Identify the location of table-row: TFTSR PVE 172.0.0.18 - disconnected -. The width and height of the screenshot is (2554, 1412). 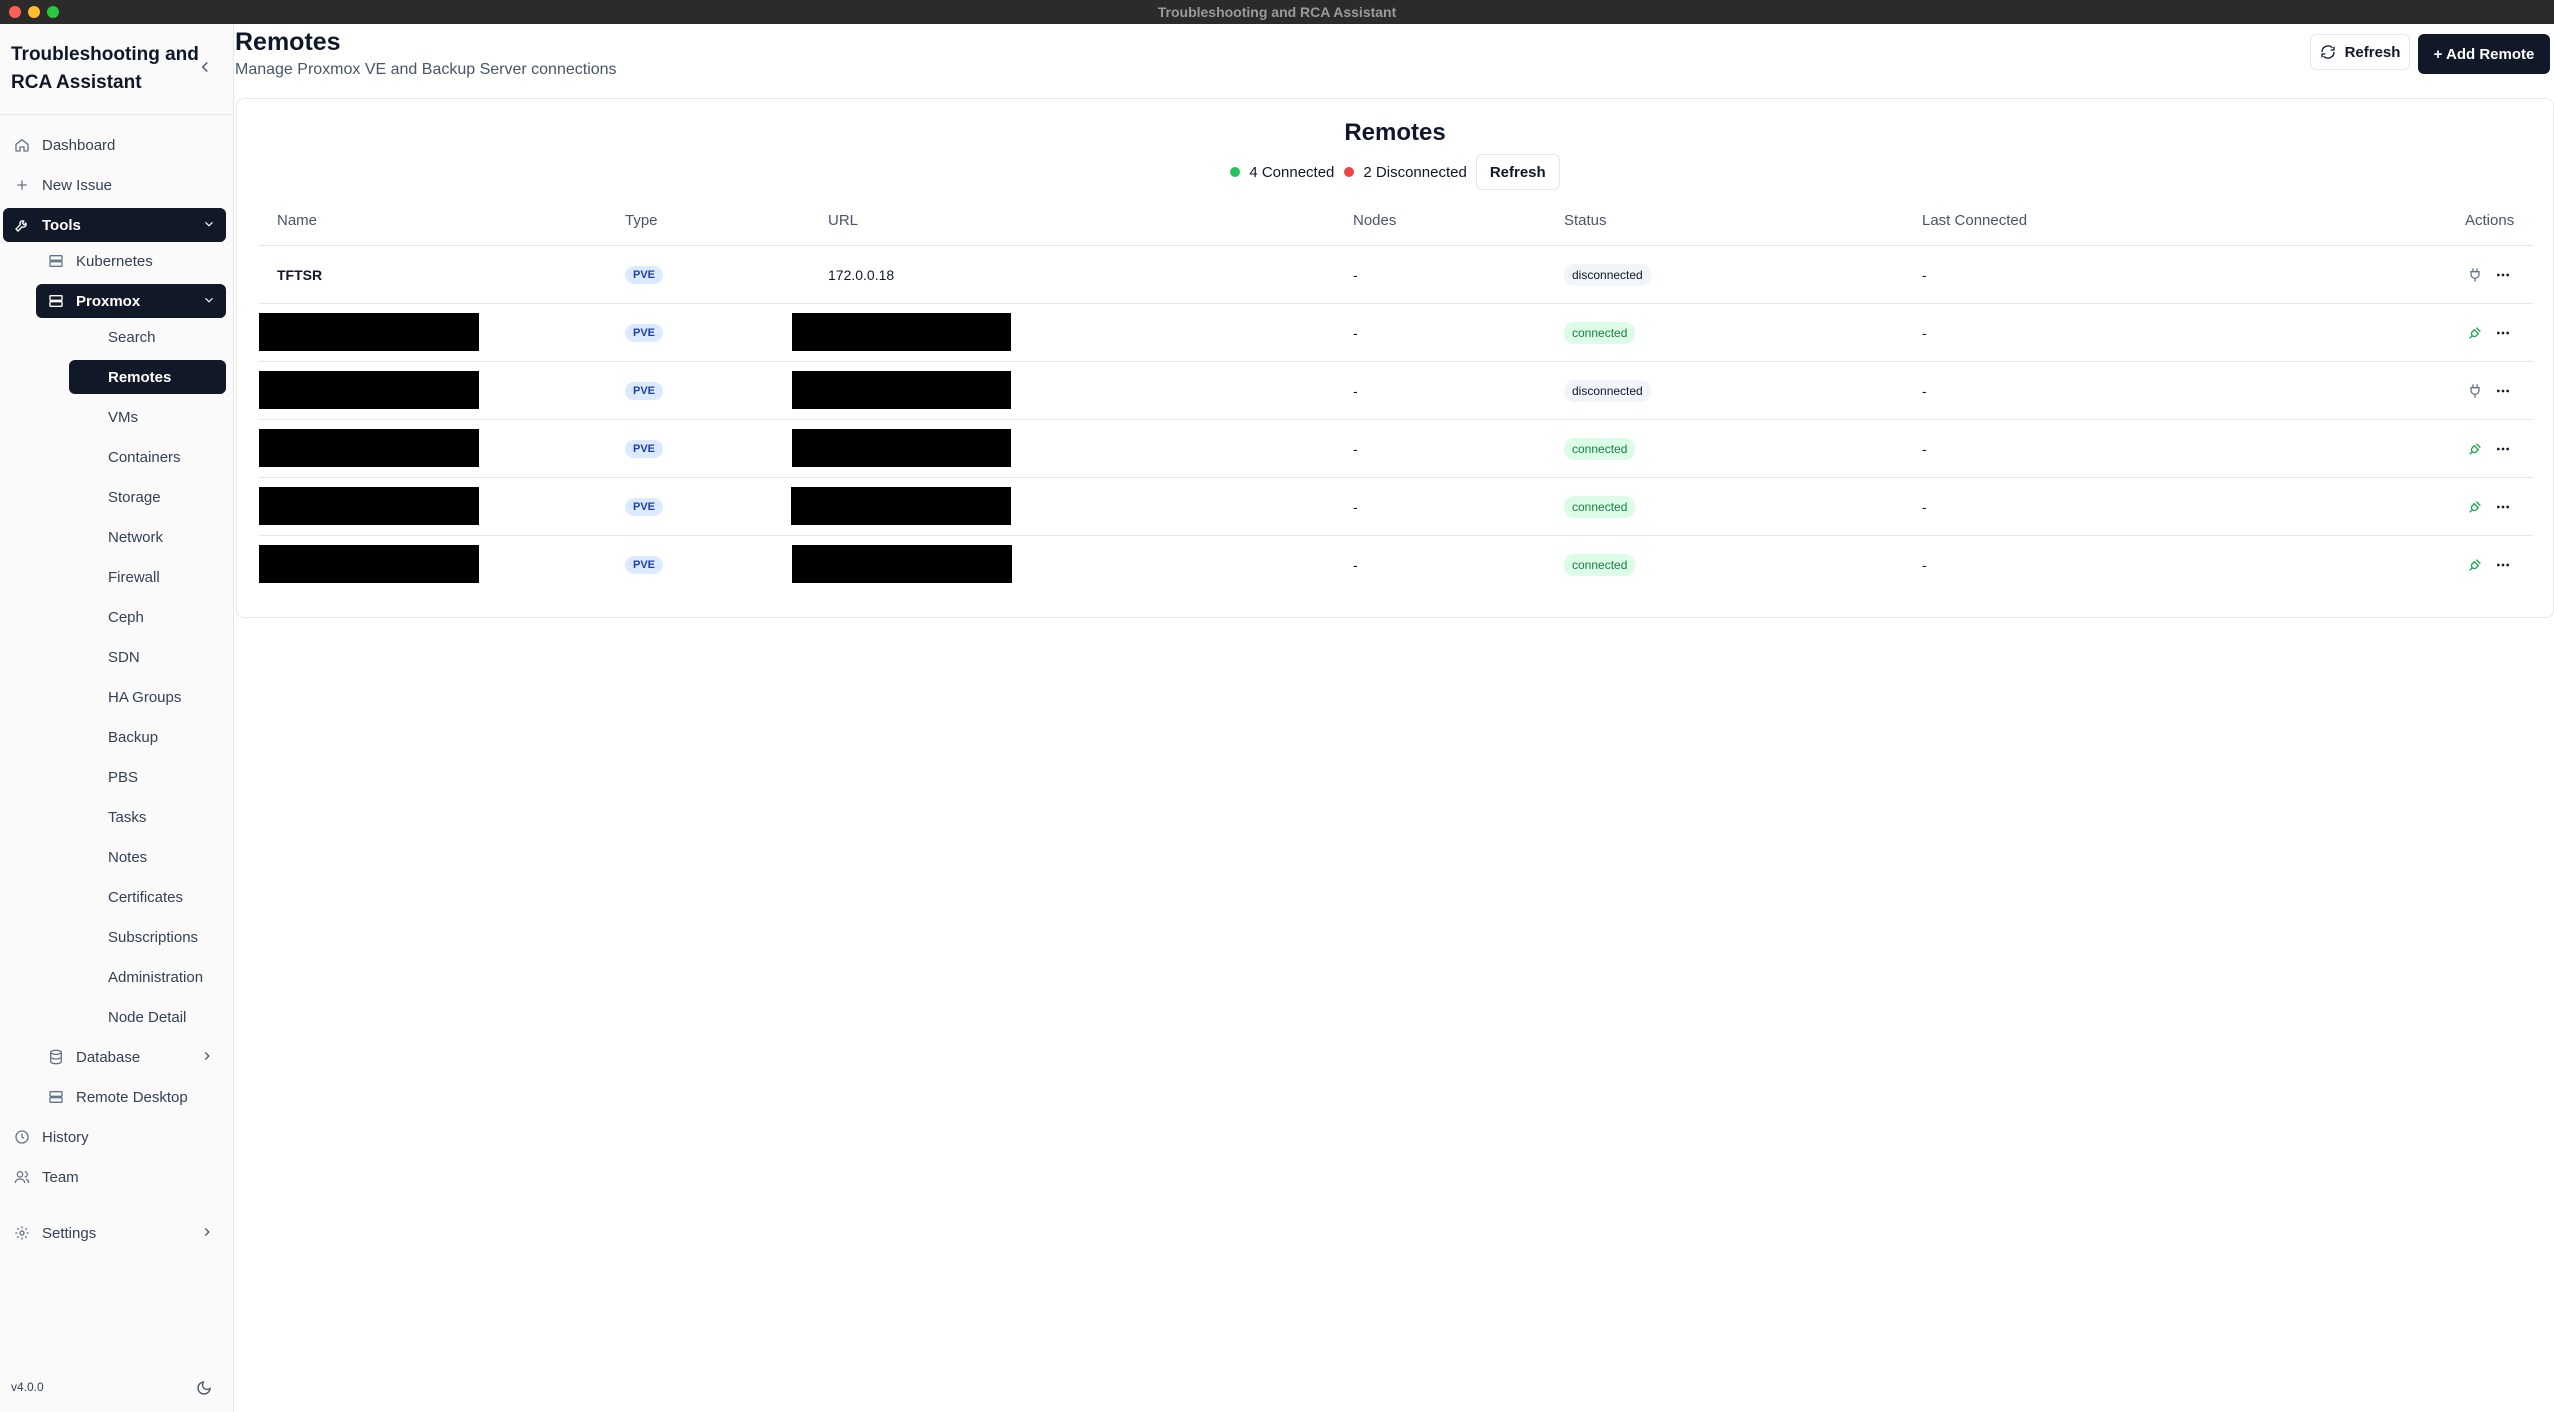
(1396, 275).